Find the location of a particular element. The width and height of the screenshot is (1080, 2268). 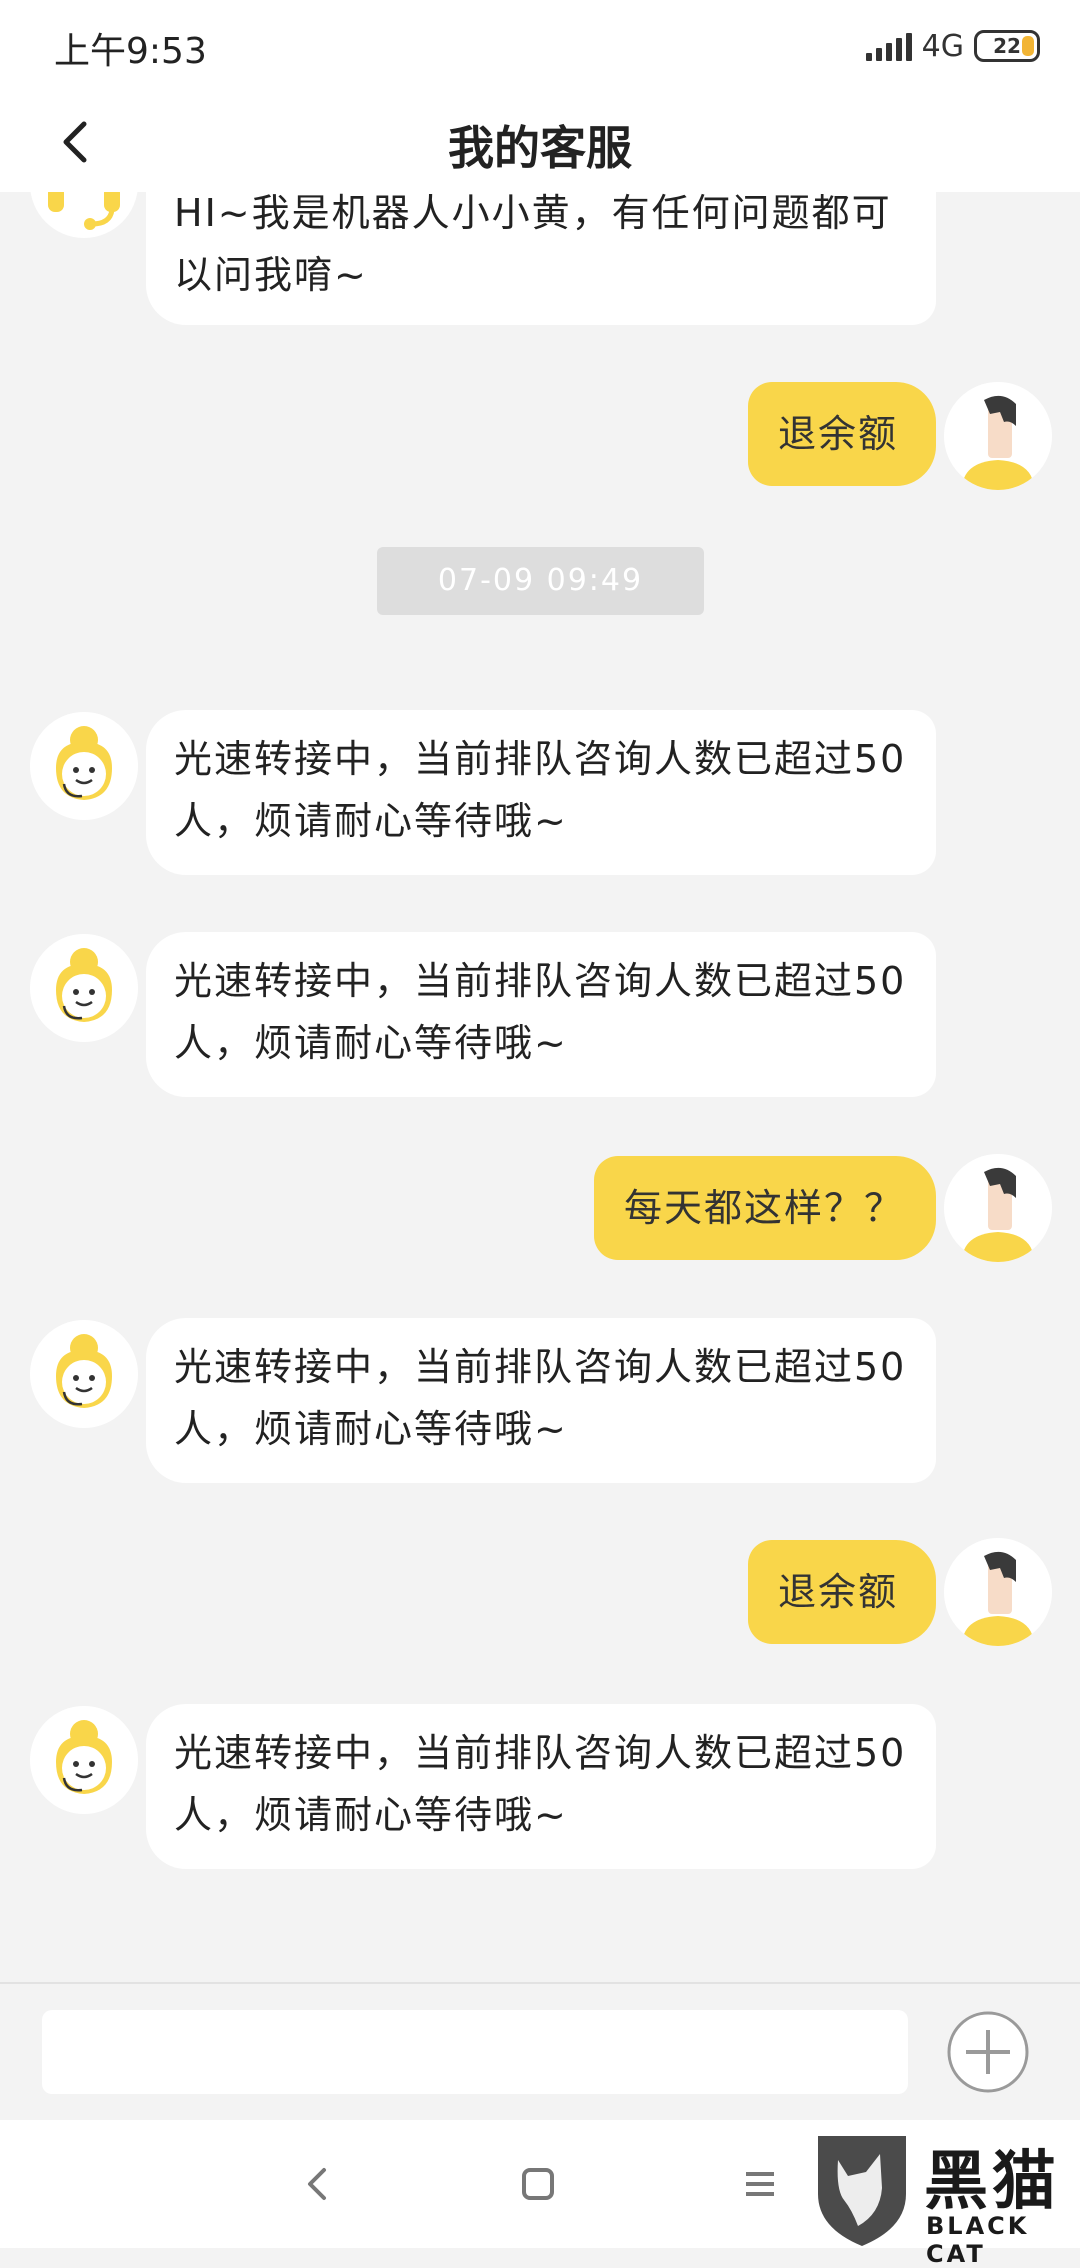

headset-icon is located at coordinates (84, 211).